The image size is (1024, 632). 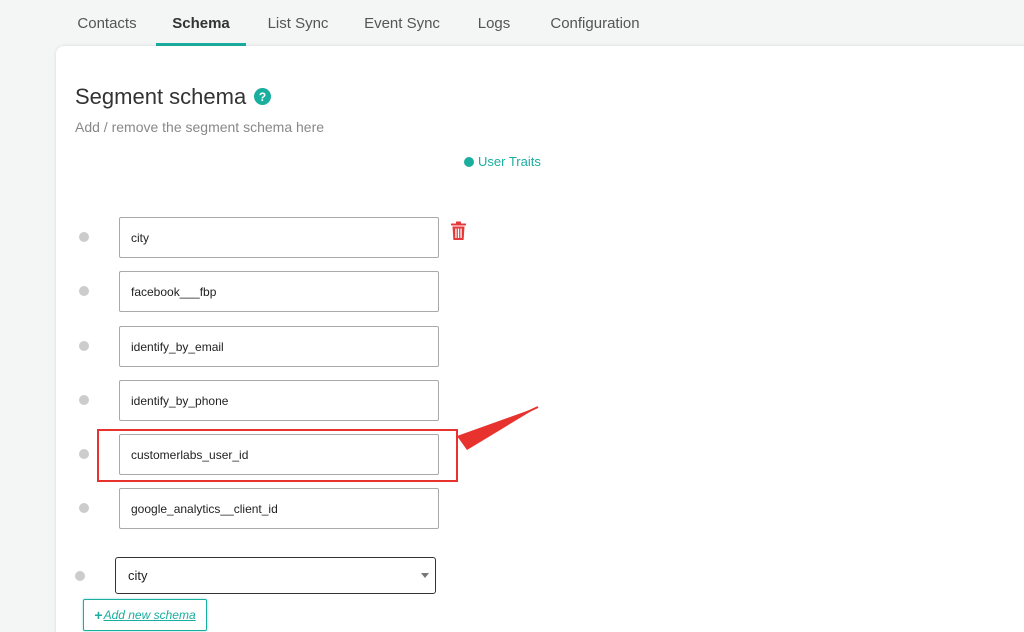 I want to click on tab-event-sync: Event Sync, so click(x=402, y=23).